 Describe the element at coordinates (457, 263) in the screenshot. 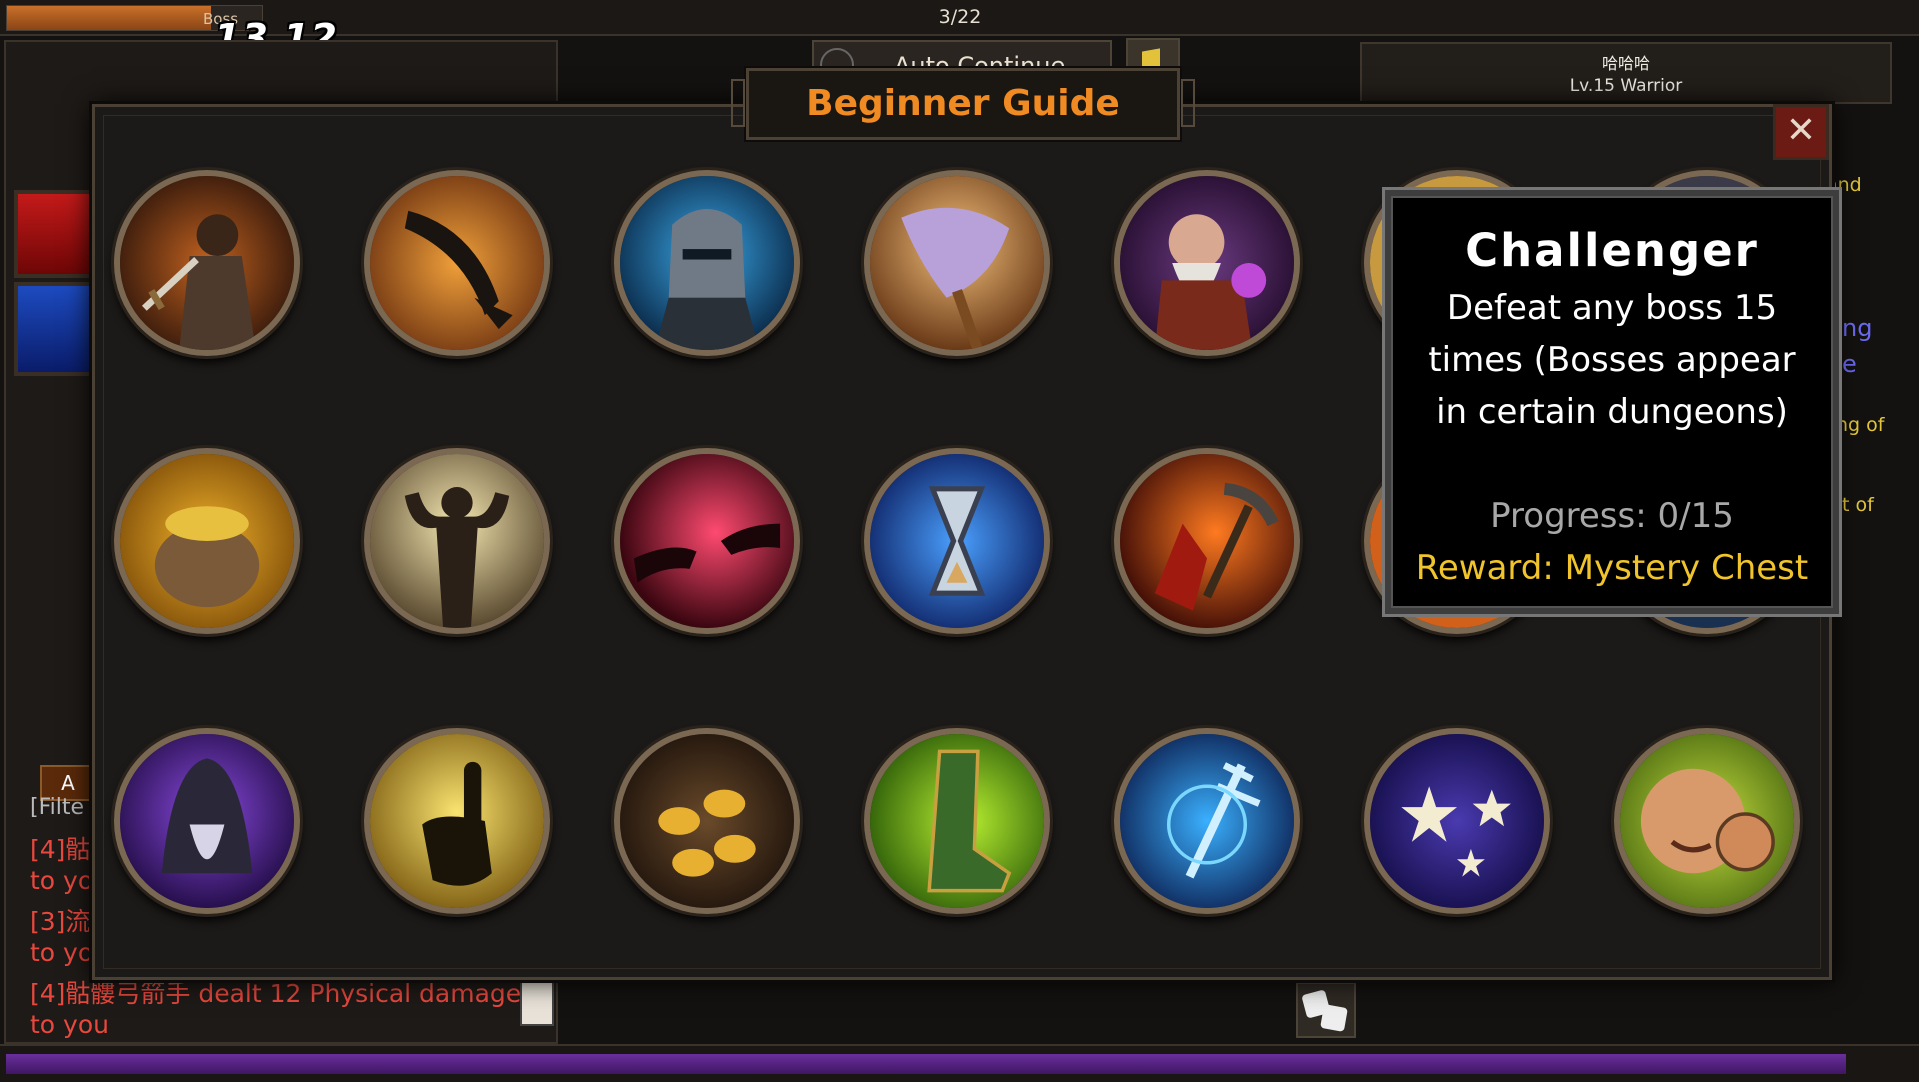

I see `blade-icon` at that location.